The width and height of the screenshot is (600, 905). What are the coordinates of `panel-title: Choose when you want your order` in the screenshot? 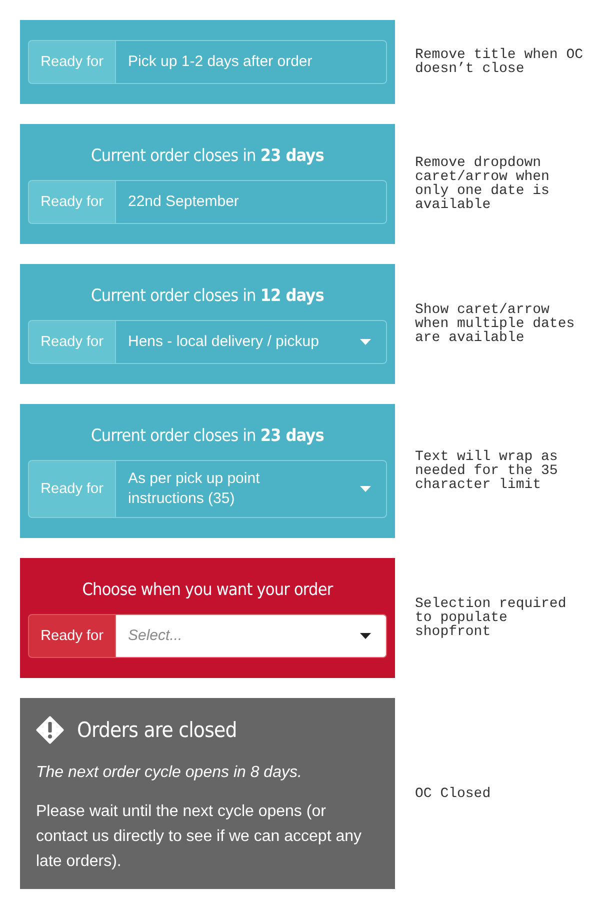 It's located at (207, 590).